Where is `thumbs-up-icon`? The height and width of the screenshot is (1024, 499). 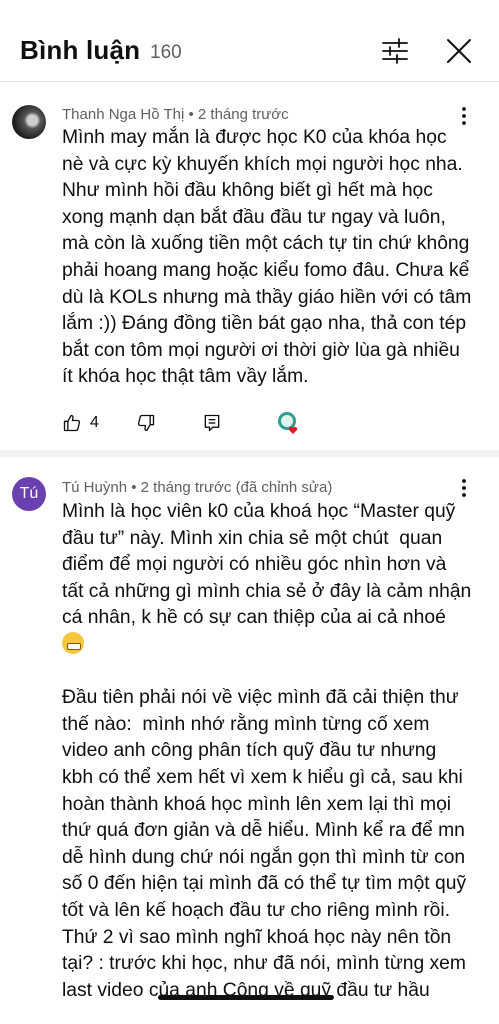
thumbs-up-icon is located at coordinates (72, 423).